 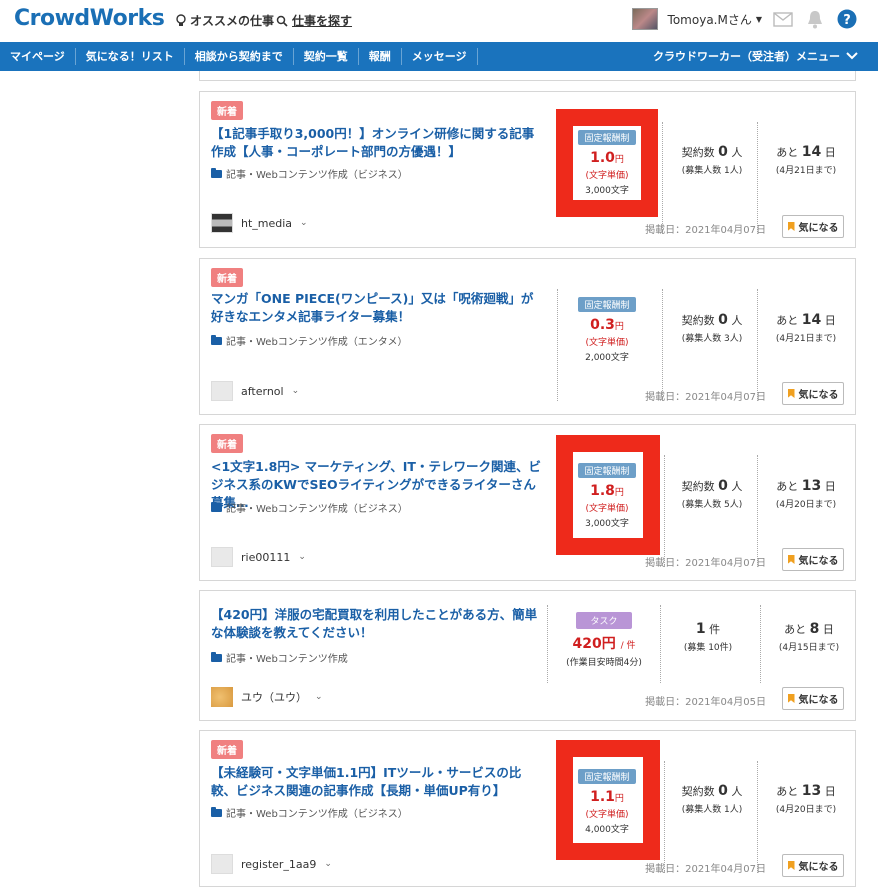 What do you see at coordinates (607, 830) in the screenshot?
I see `char-count: 4,000文字` at bounding box center [607, 830].